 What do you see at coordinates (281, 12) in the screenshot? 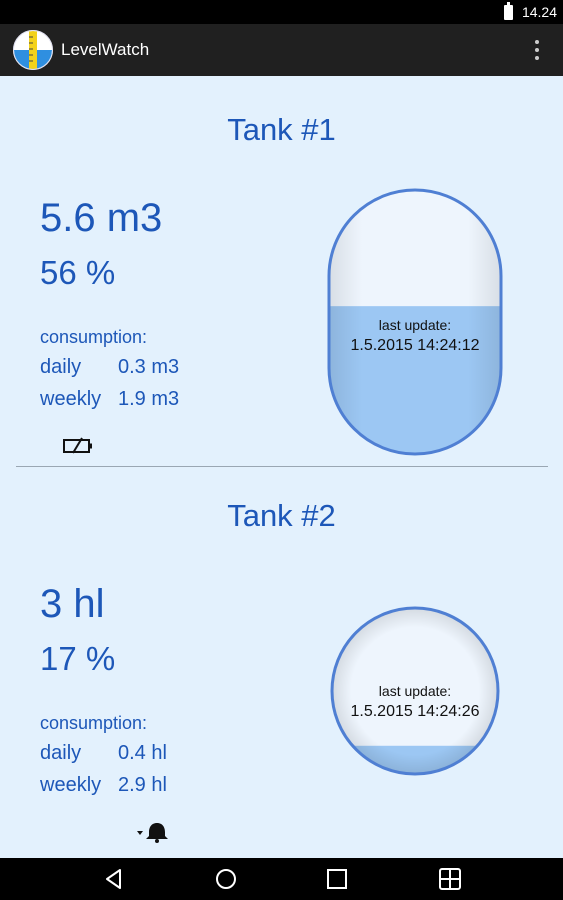
I see `status-bar: 14.24` at bounding box center [281, 12].